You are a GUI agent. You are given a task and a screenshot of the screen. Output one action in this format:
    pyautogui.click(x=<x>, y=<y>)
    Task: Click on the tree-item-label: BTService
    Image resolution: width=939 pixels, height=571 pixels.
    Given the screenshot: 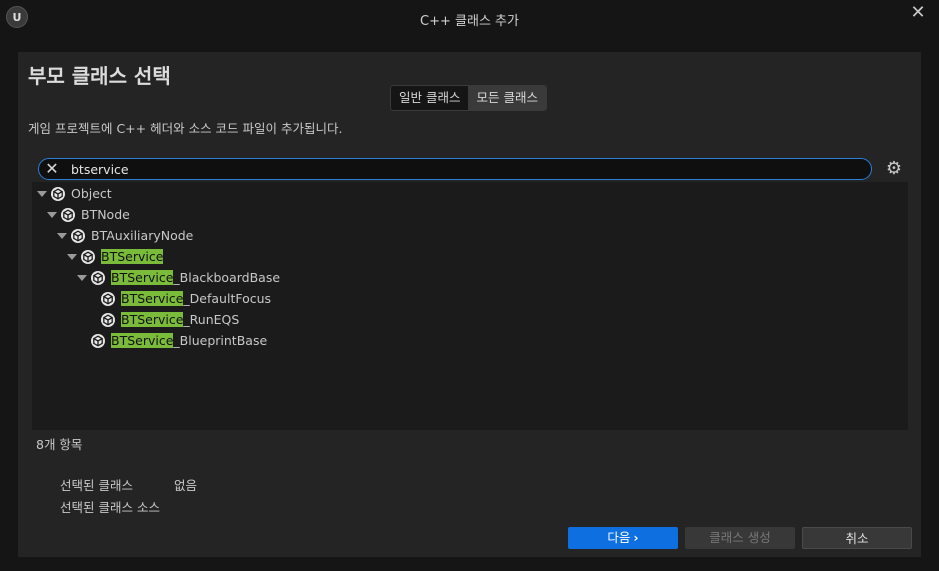 What is the action you would take?
    pyautogui.click(x=132, y=256)
    